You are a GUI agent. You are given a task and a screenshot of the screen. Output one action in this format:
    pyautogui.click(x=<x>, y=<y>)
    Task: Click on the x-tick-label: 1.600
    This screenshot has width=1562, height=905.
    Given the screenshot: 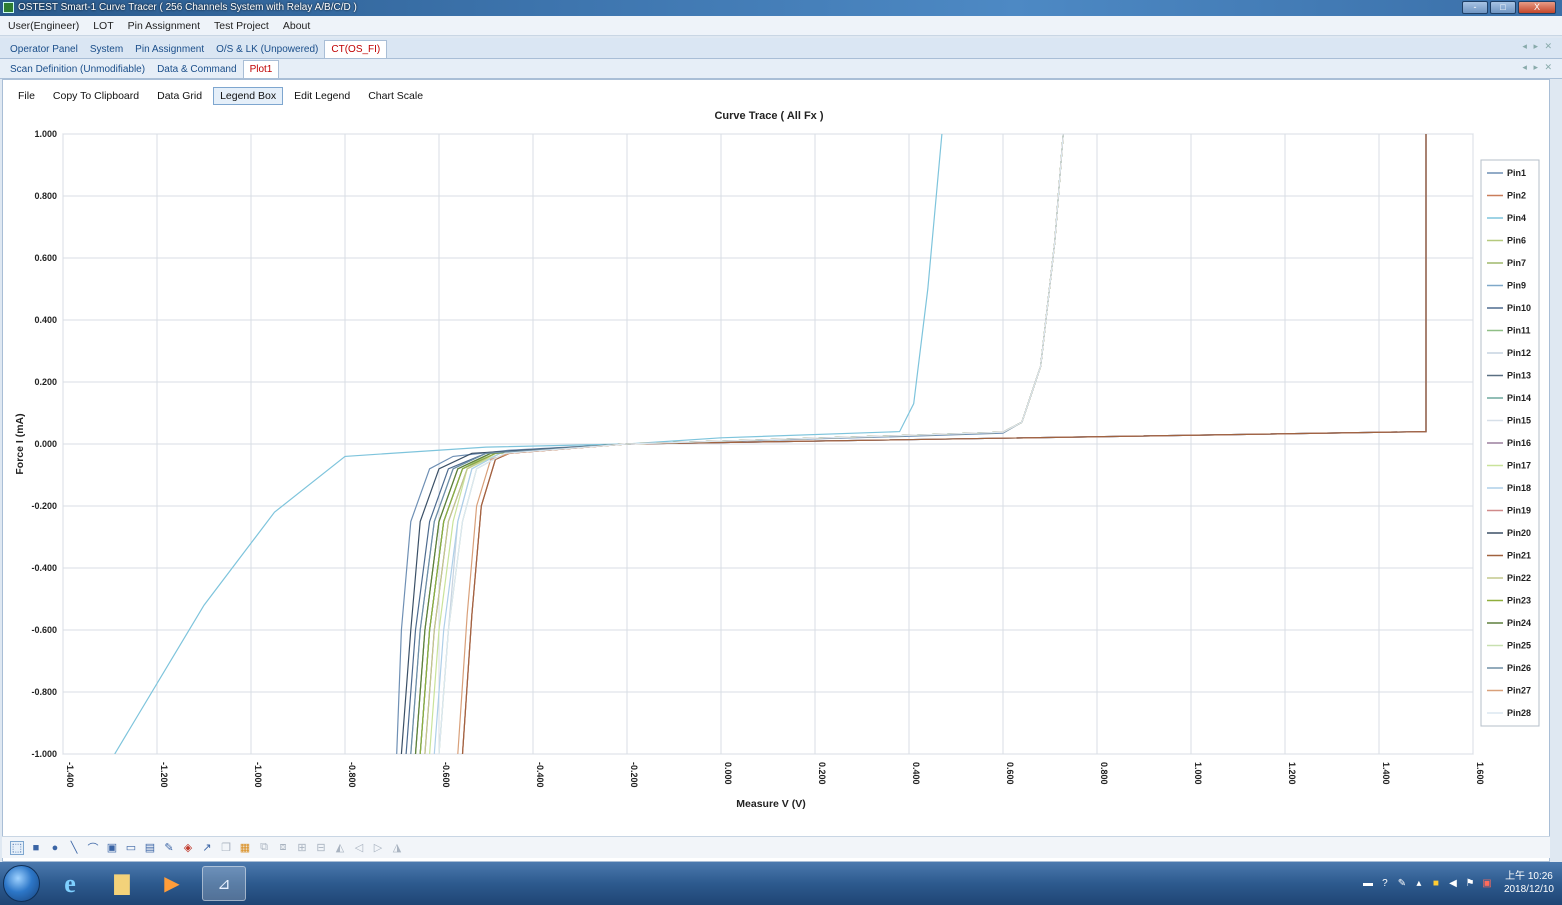 What is the action you would take?
    pyautogui.click(x=1480, y=773)
    